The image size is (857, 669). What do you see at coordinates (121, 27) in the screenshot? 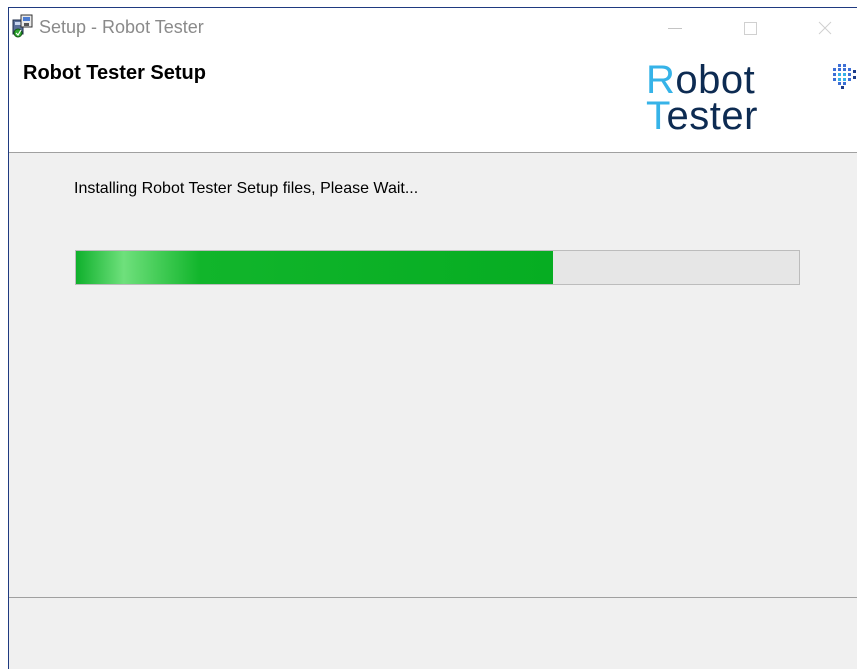
I see `window-title: Setup - Robot Tester` at bounding box center [121, 27].